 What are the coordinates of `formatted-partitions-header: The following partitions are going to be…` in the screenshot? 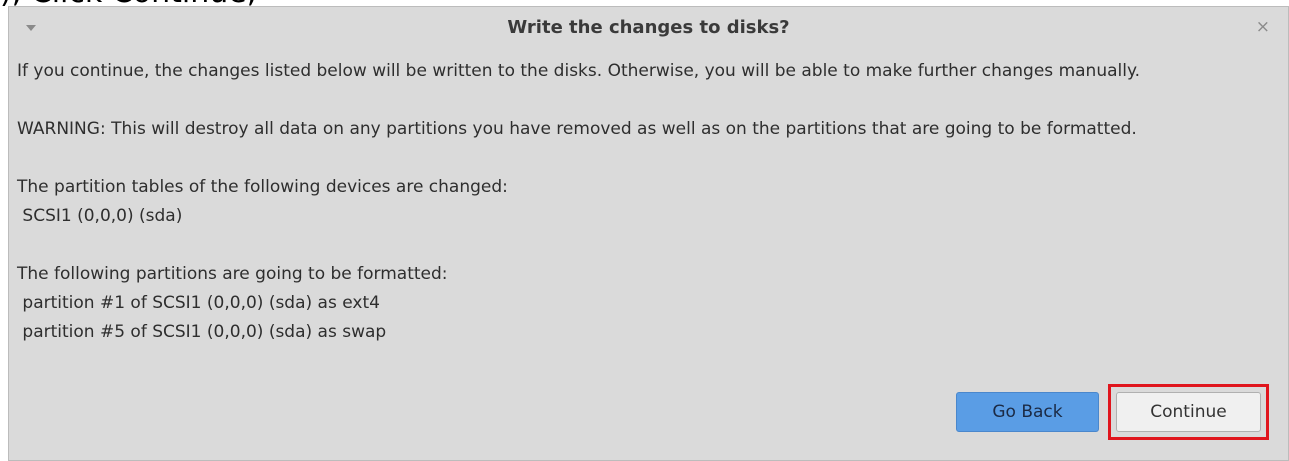 It's located at (232, 274).